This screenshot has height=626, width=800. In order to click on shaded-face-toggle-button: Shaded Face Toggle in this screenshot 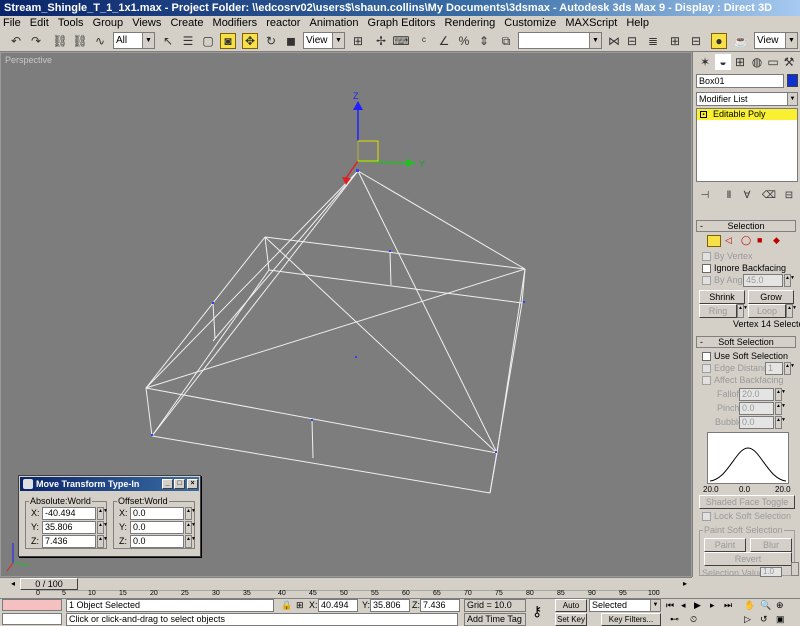, I will do `click(747, 502)`.